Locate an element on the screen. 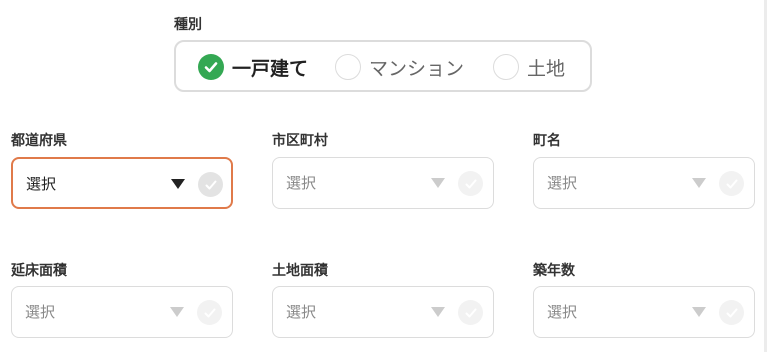 Image resolution: width=768 pixels, height=352 pixels. prefecture-select: 選択 is located at coordinates (122, 183).